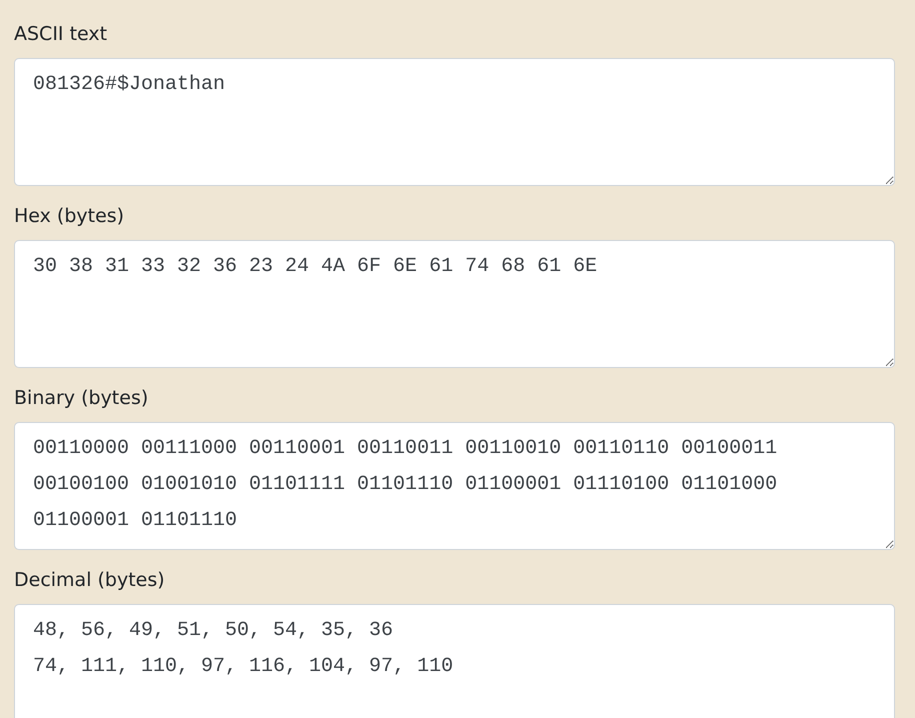  What do you see at coordinates (82, 398) in the screenshot?
I see `field-label: Binary (bytes)` at bounding box center [82, 398].